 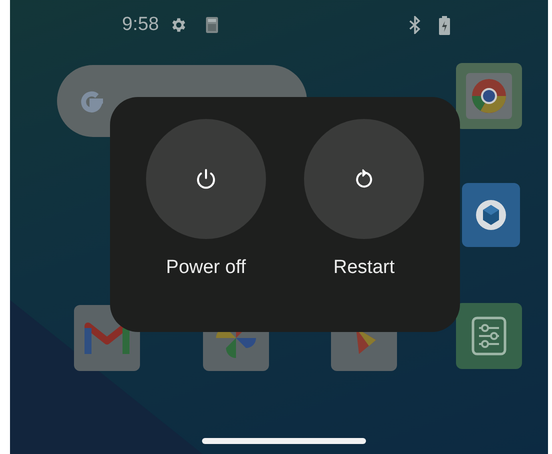 I want to click on option-label: Restart, so click(x=364, y=268).